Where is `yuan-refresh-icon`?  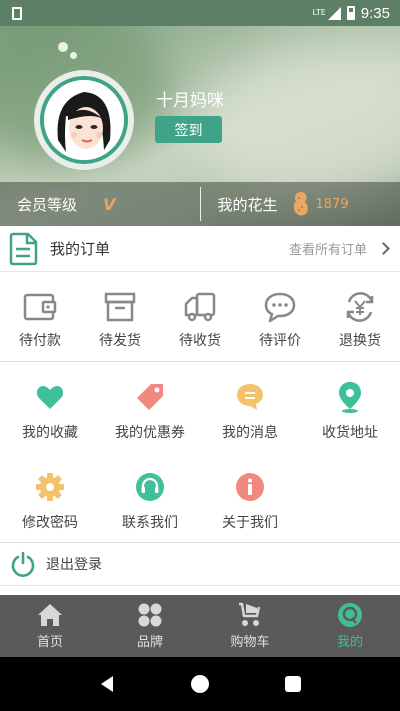
yuan-refresh-icon is located at coordinates (360, 307).